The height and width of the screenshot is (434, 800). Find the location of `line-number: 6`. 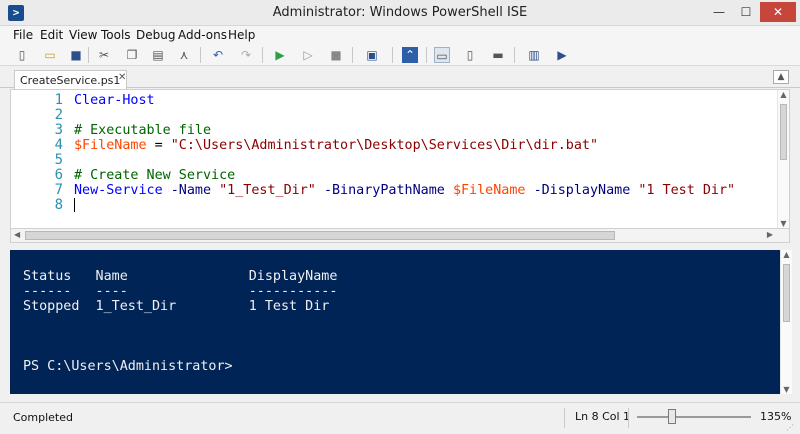

line-number: 6 is located at coordinates (58, 175).